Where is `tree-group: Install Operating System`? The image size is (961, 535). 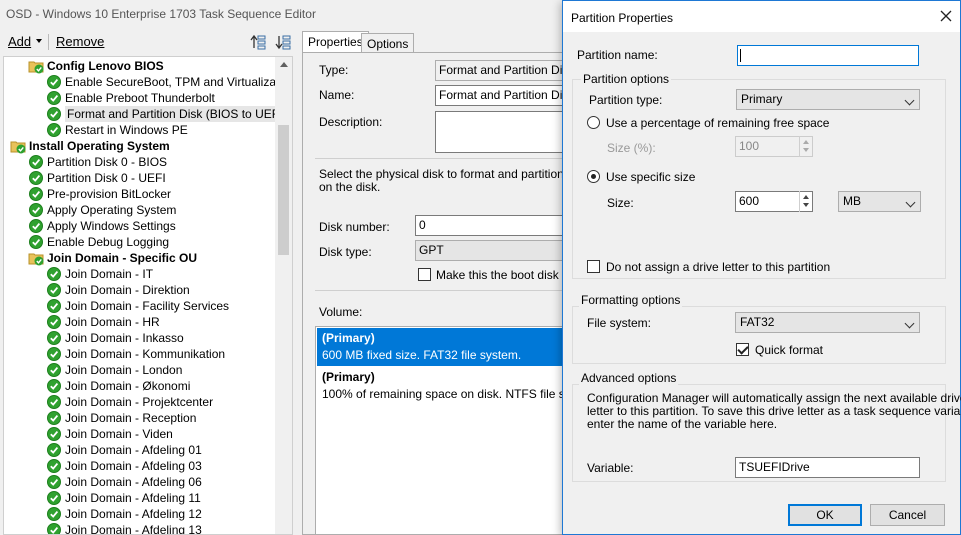
tree-group: Install Operating System is located at coordinates (90, 146).